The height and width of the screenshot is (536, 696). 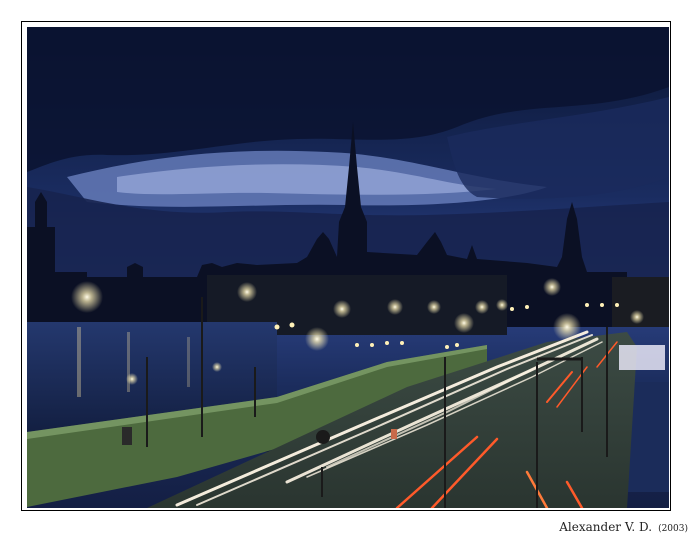 What do you see at coordinates (642, 357) in the screenshot?
I see `lit-building` at bounding box center [642, 357].